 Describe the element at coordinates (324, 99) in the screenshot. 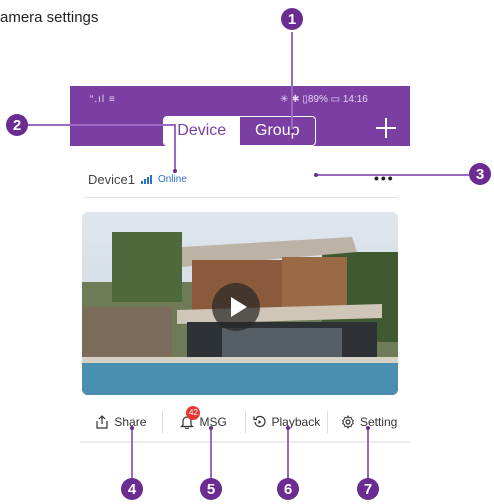

I see `status-bar-right: ✳ ✱ ▯89% ▭ 14:16` at that location.